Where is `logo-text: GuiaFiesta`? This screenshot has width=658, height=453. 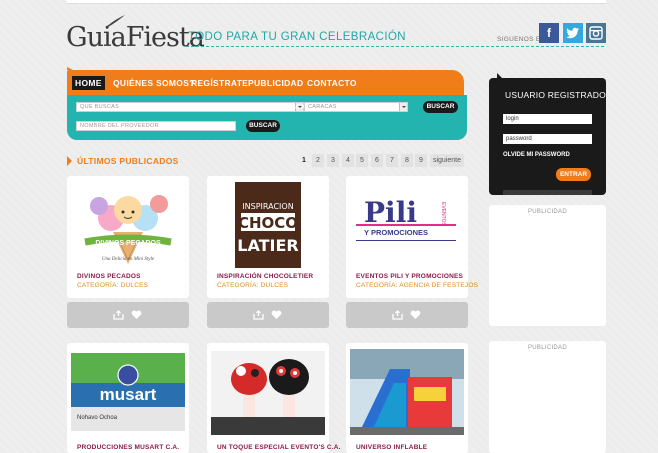
logo-text: GuiaFiesta is located at coordinates (135, 37).